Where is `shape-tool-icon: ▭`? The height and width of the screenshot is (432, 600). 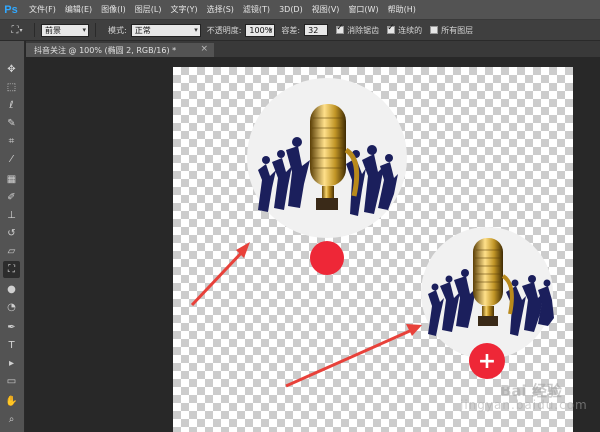
shape-tool-icon: ▭ is located at coordinates (11, 381).